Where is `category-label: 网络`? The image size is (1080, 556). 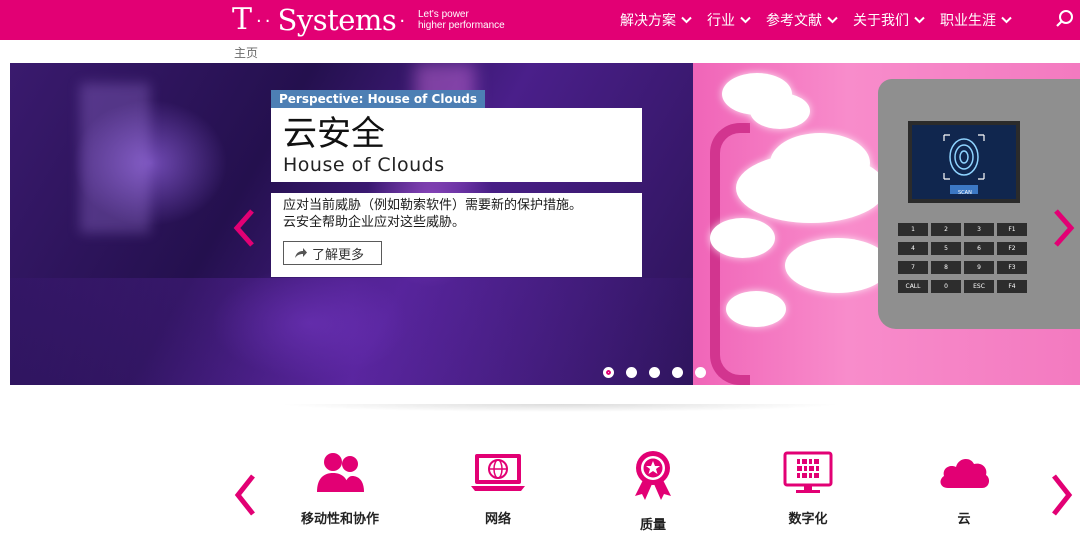 category-label: 网络 is located at coordinates (497, 519).